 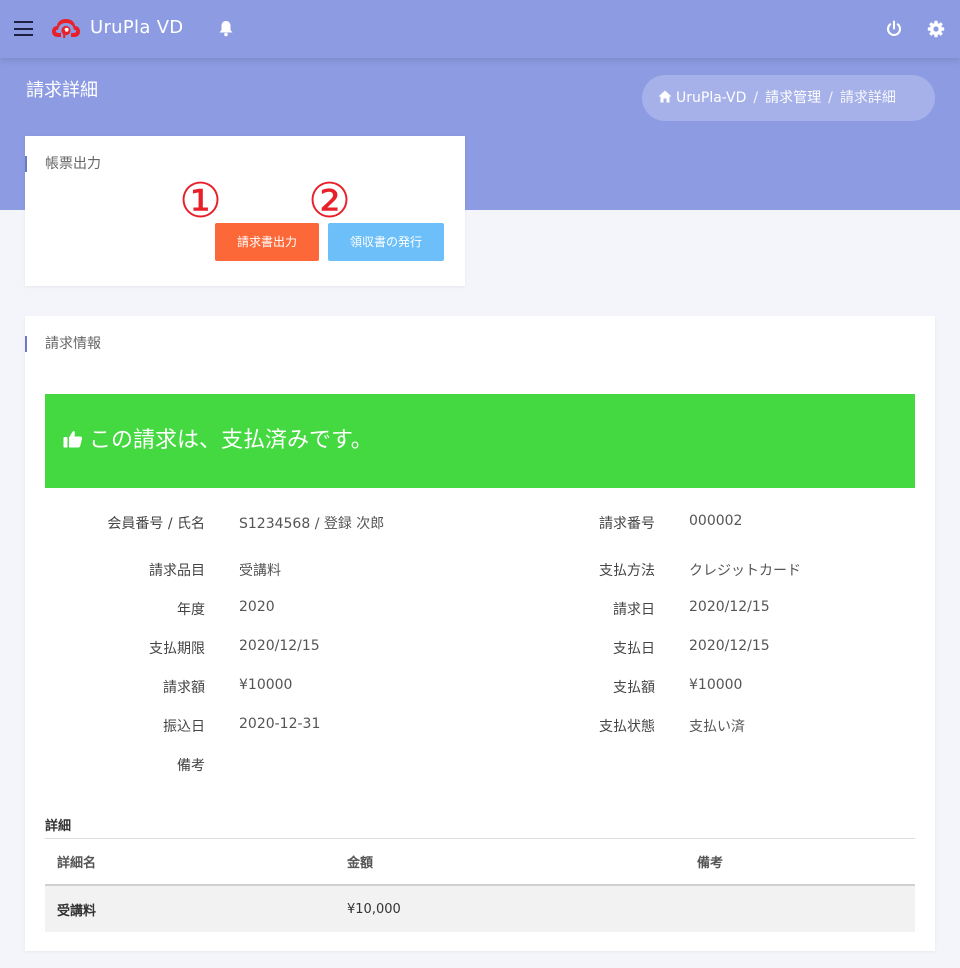 What do you see at coordinates (386, 242) in the screenshot?
I see `receipt-issue-button: 領収書の発行` at bounding box center [386, 242].